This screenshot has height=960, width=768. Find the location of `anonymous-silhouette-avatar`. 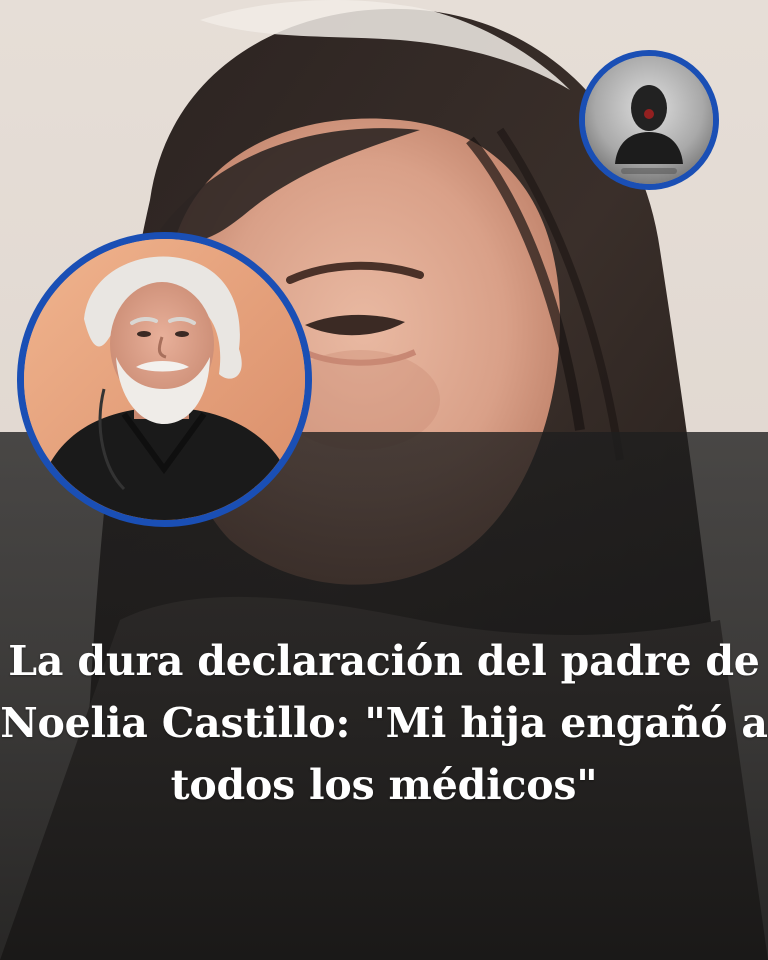

anonymous-silhouette-avatar is located at coordinates (649, 120).